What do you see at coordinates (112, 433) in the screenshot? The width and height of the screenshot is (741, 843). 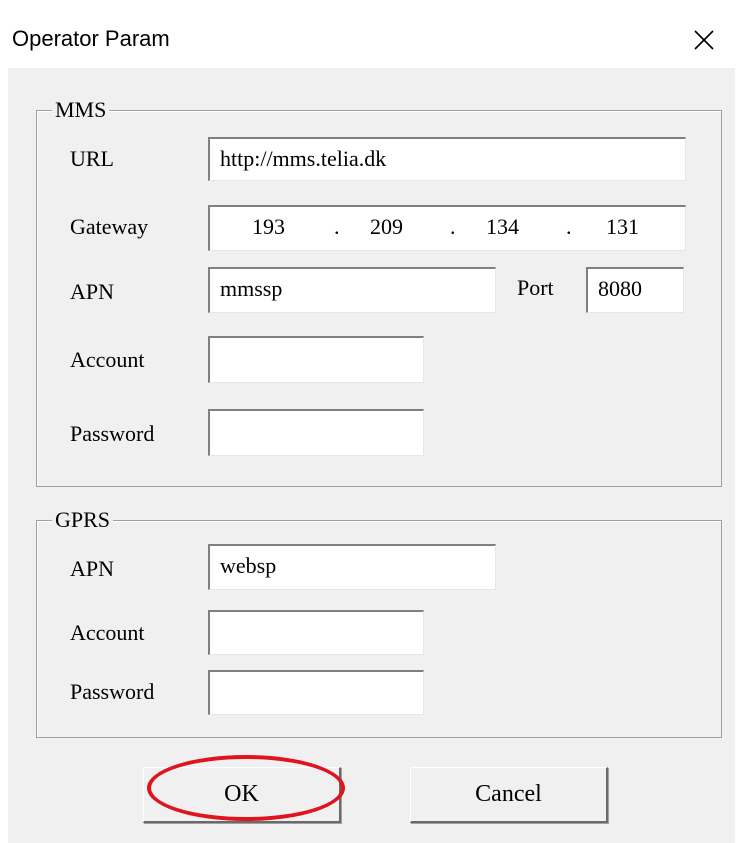 I see `mms-password-label: Password` at bounding box center [112, 433].